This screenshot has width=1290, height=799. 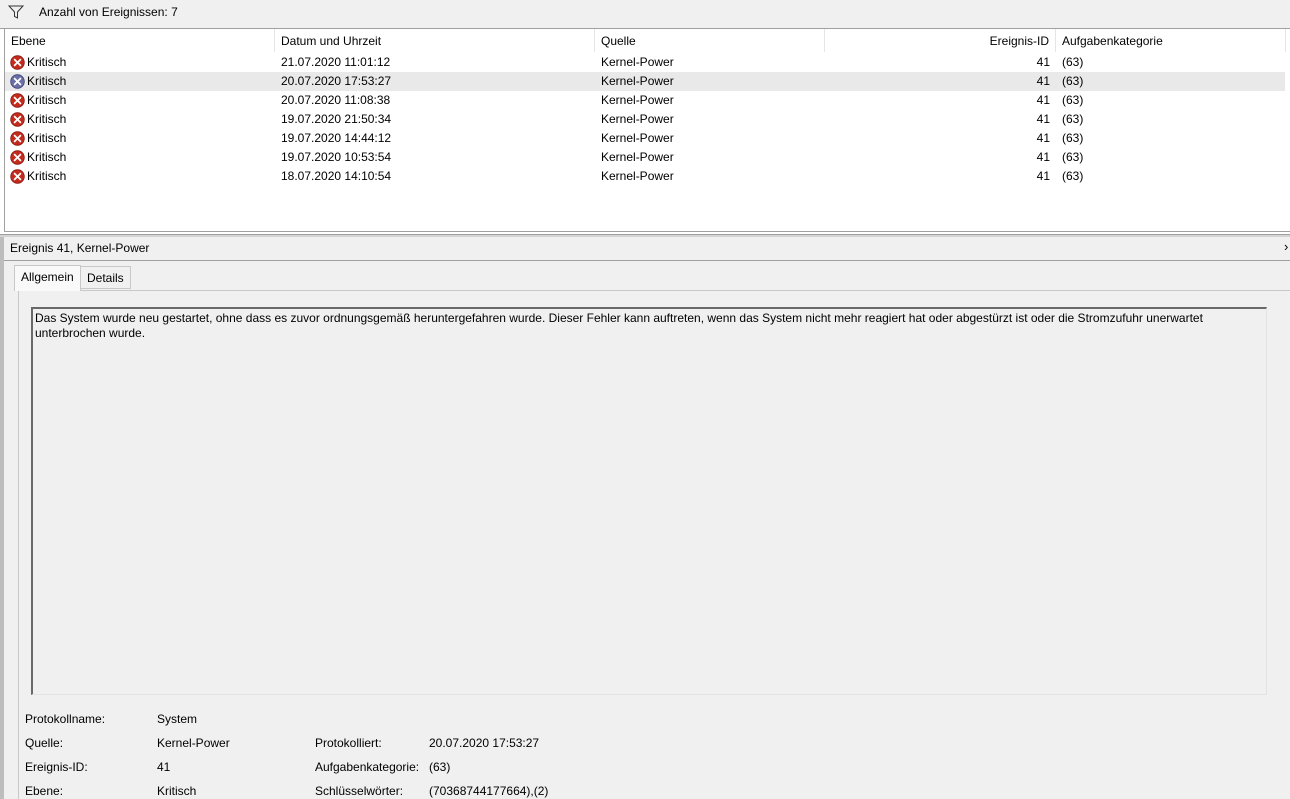 I want to click on protokollname-label: Protokollname:, so click(x=65, y=719).